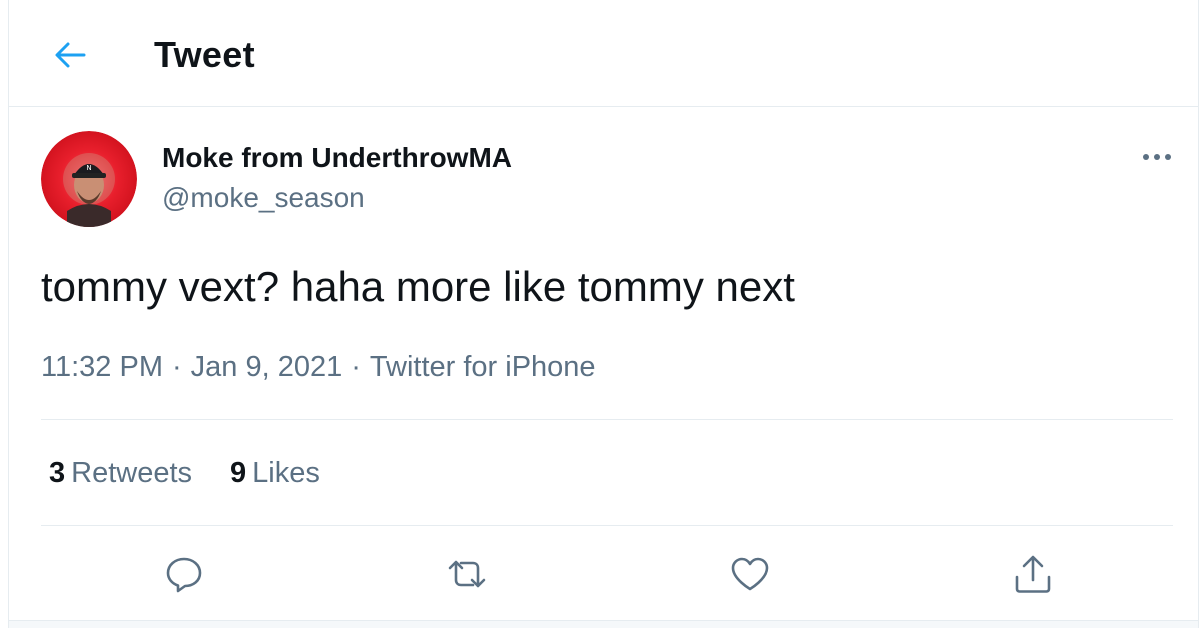 The height and width of the screenshot is (628, 1200). I want to click on tweet-time: 11:32 PM, so click(102, 367).